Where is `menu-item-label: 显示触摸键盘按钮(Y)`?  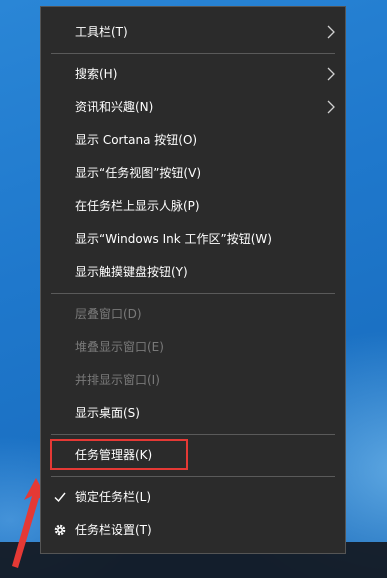
menu-item-label: 显示触摸键盘按钮(Y) is located at coordinates (131, 272).